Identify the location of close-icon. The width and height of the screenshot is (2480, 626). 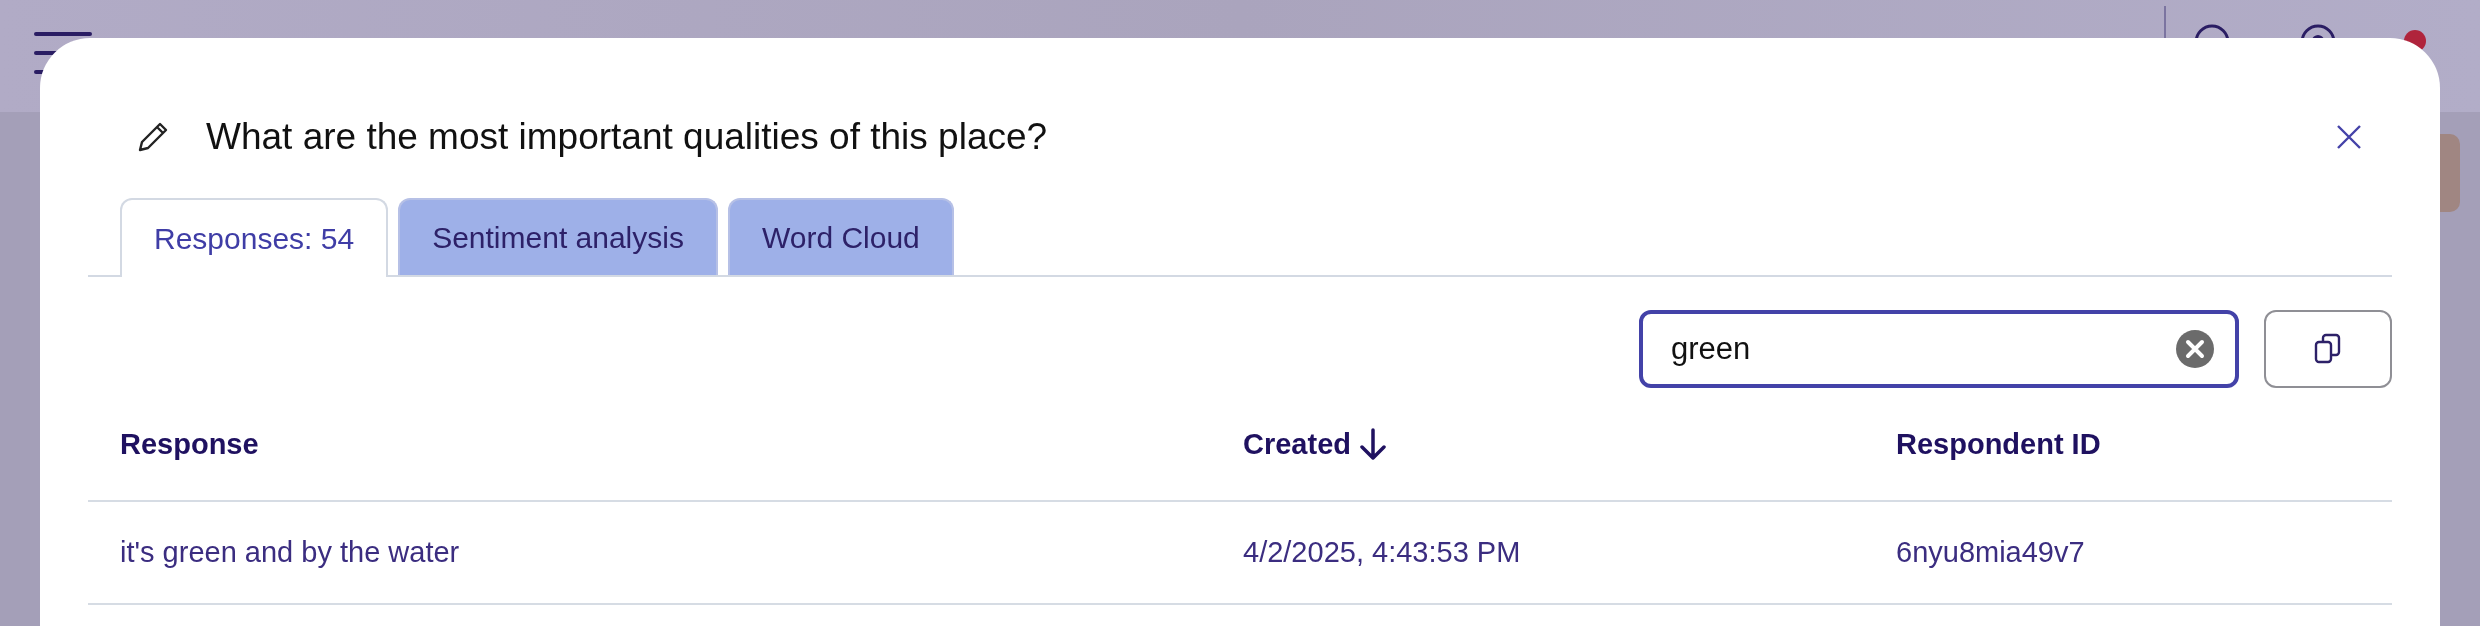
(2349, 137).